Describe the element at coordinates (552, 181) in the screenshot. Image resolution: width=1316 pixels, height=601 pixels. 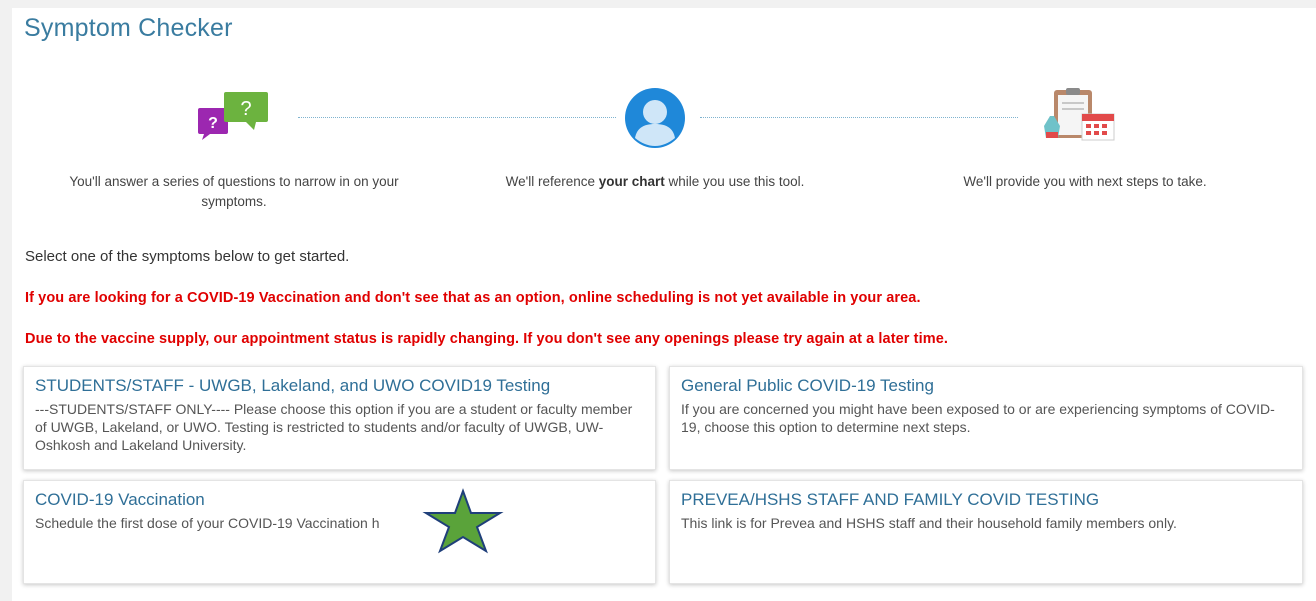
I see `step-2-text-before: We'll reference` at that location.